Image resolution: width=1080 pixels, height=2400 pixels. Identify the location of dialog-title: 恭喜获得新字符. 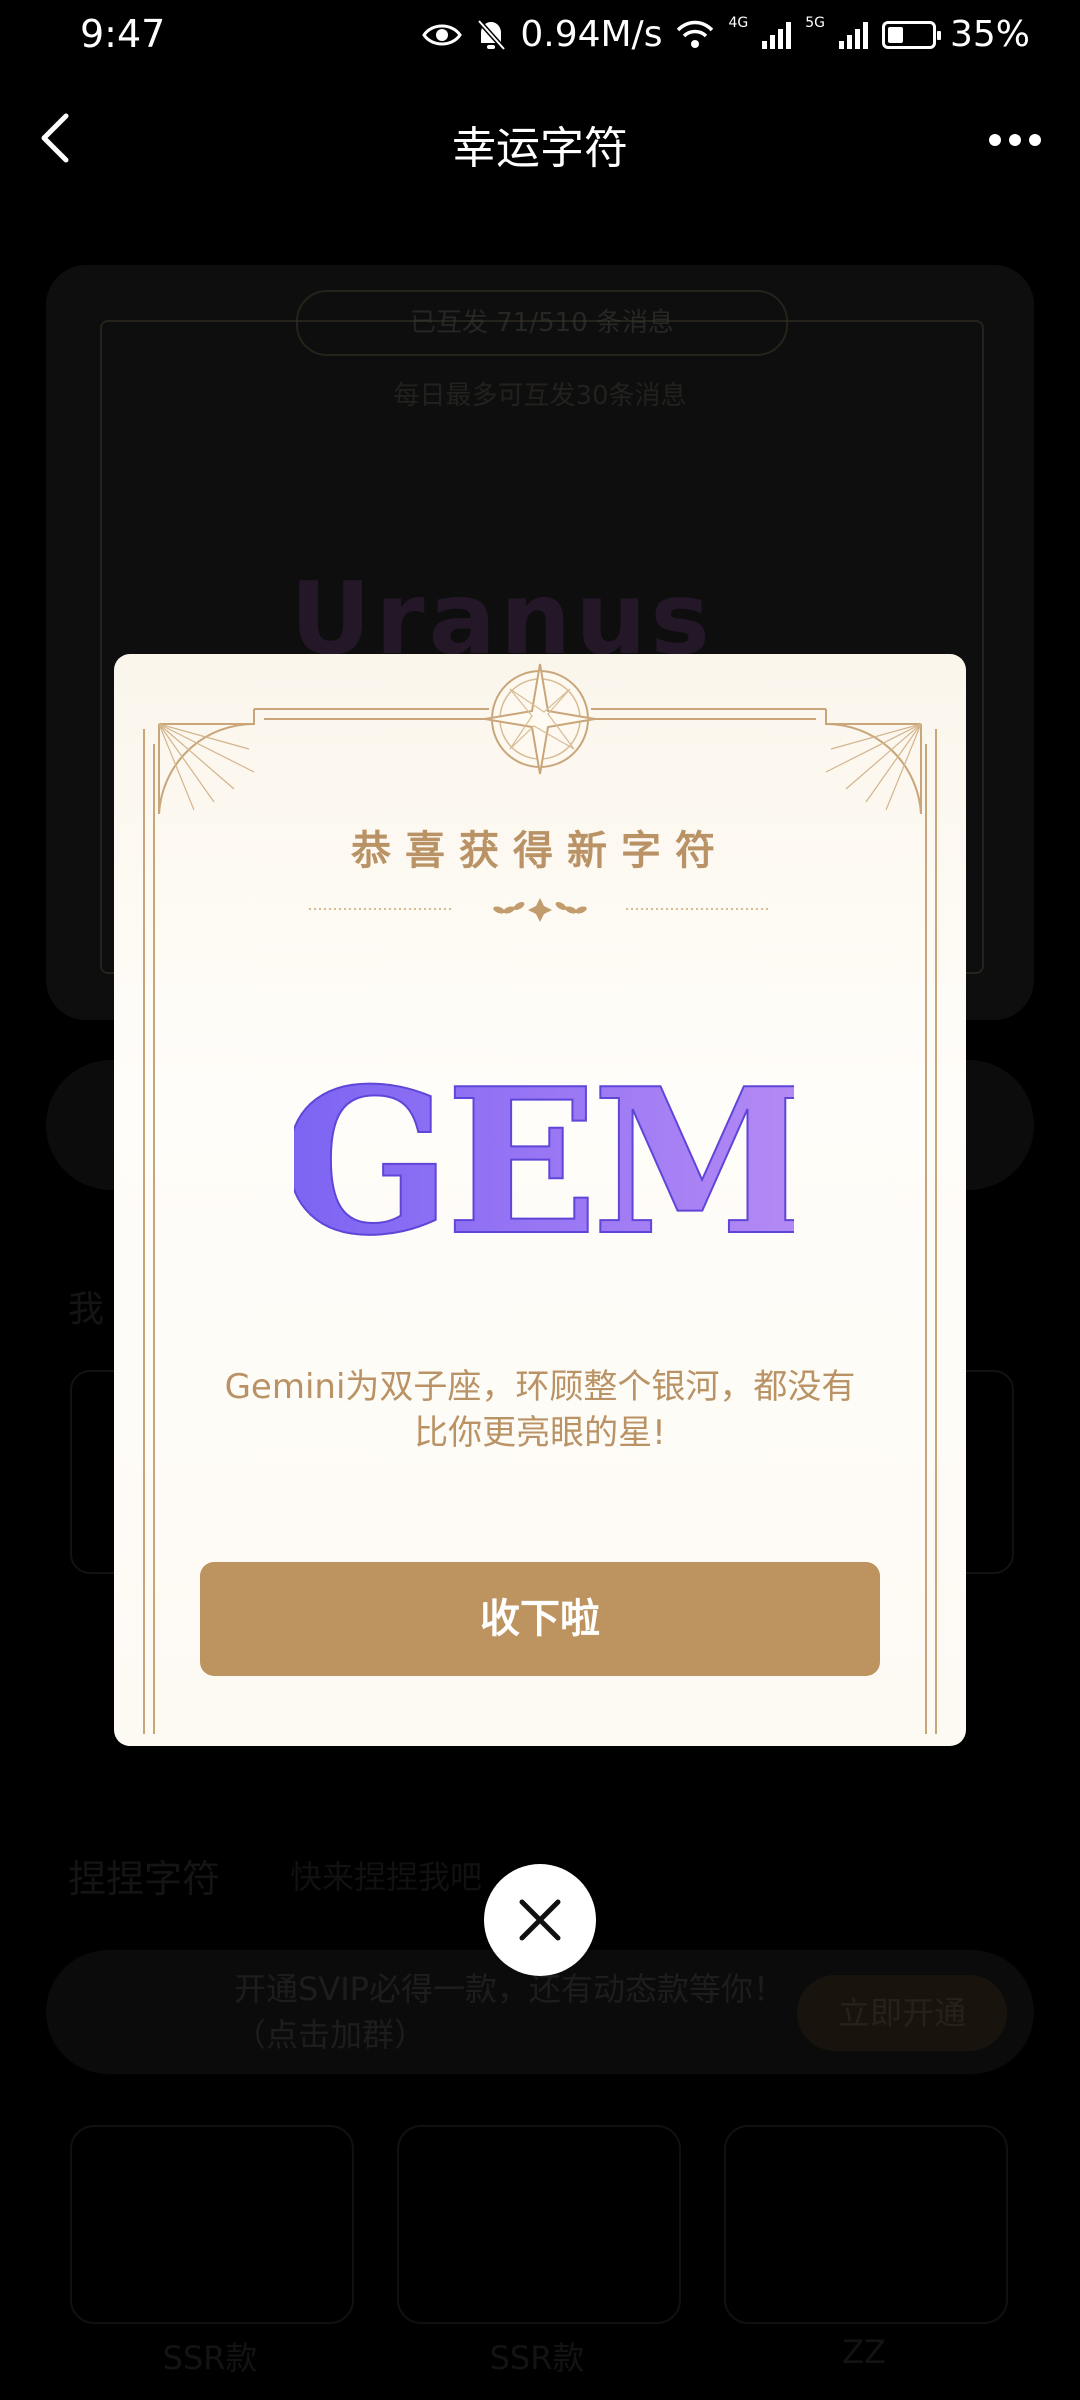
(540, 851).